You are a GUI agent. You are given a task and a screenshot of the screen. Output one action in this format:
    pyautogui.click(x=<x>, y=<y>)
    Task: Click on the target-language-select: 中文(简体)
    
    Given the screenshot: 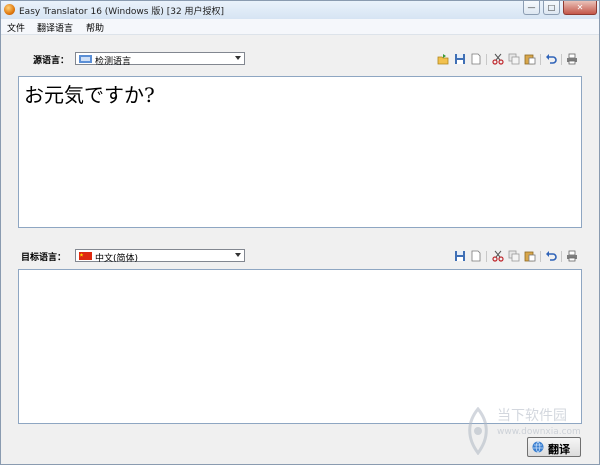 What is the action you would take?
    pyautogui.click(x=160, y=256)
    